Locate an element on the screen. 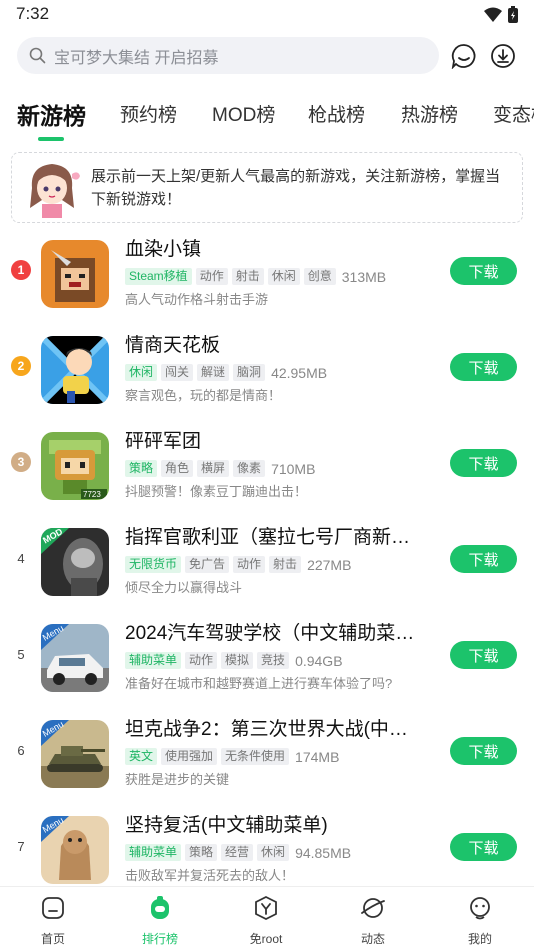  rank-number: 7 is located at coordinates (21, 846).